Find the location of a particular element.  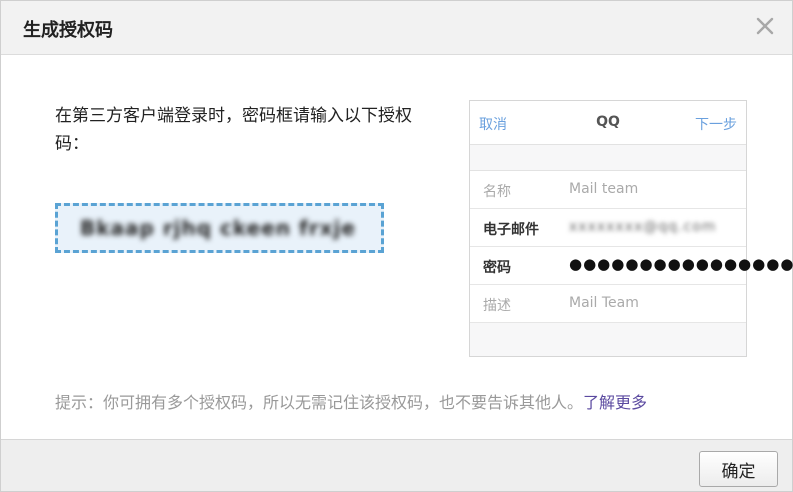

close-button is located at coordinates (765, 26).